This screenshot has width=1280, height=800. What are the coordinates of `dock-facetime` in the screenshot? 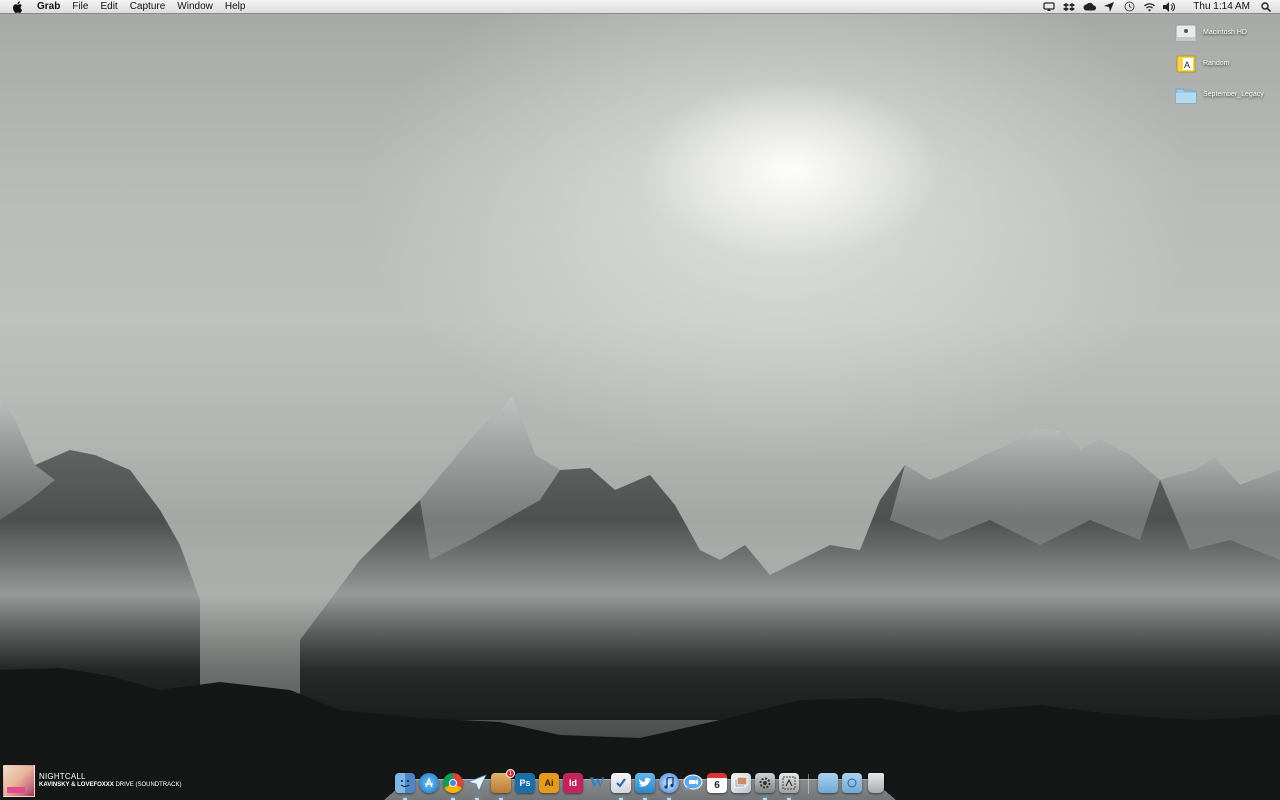 It's located at (693, 783).